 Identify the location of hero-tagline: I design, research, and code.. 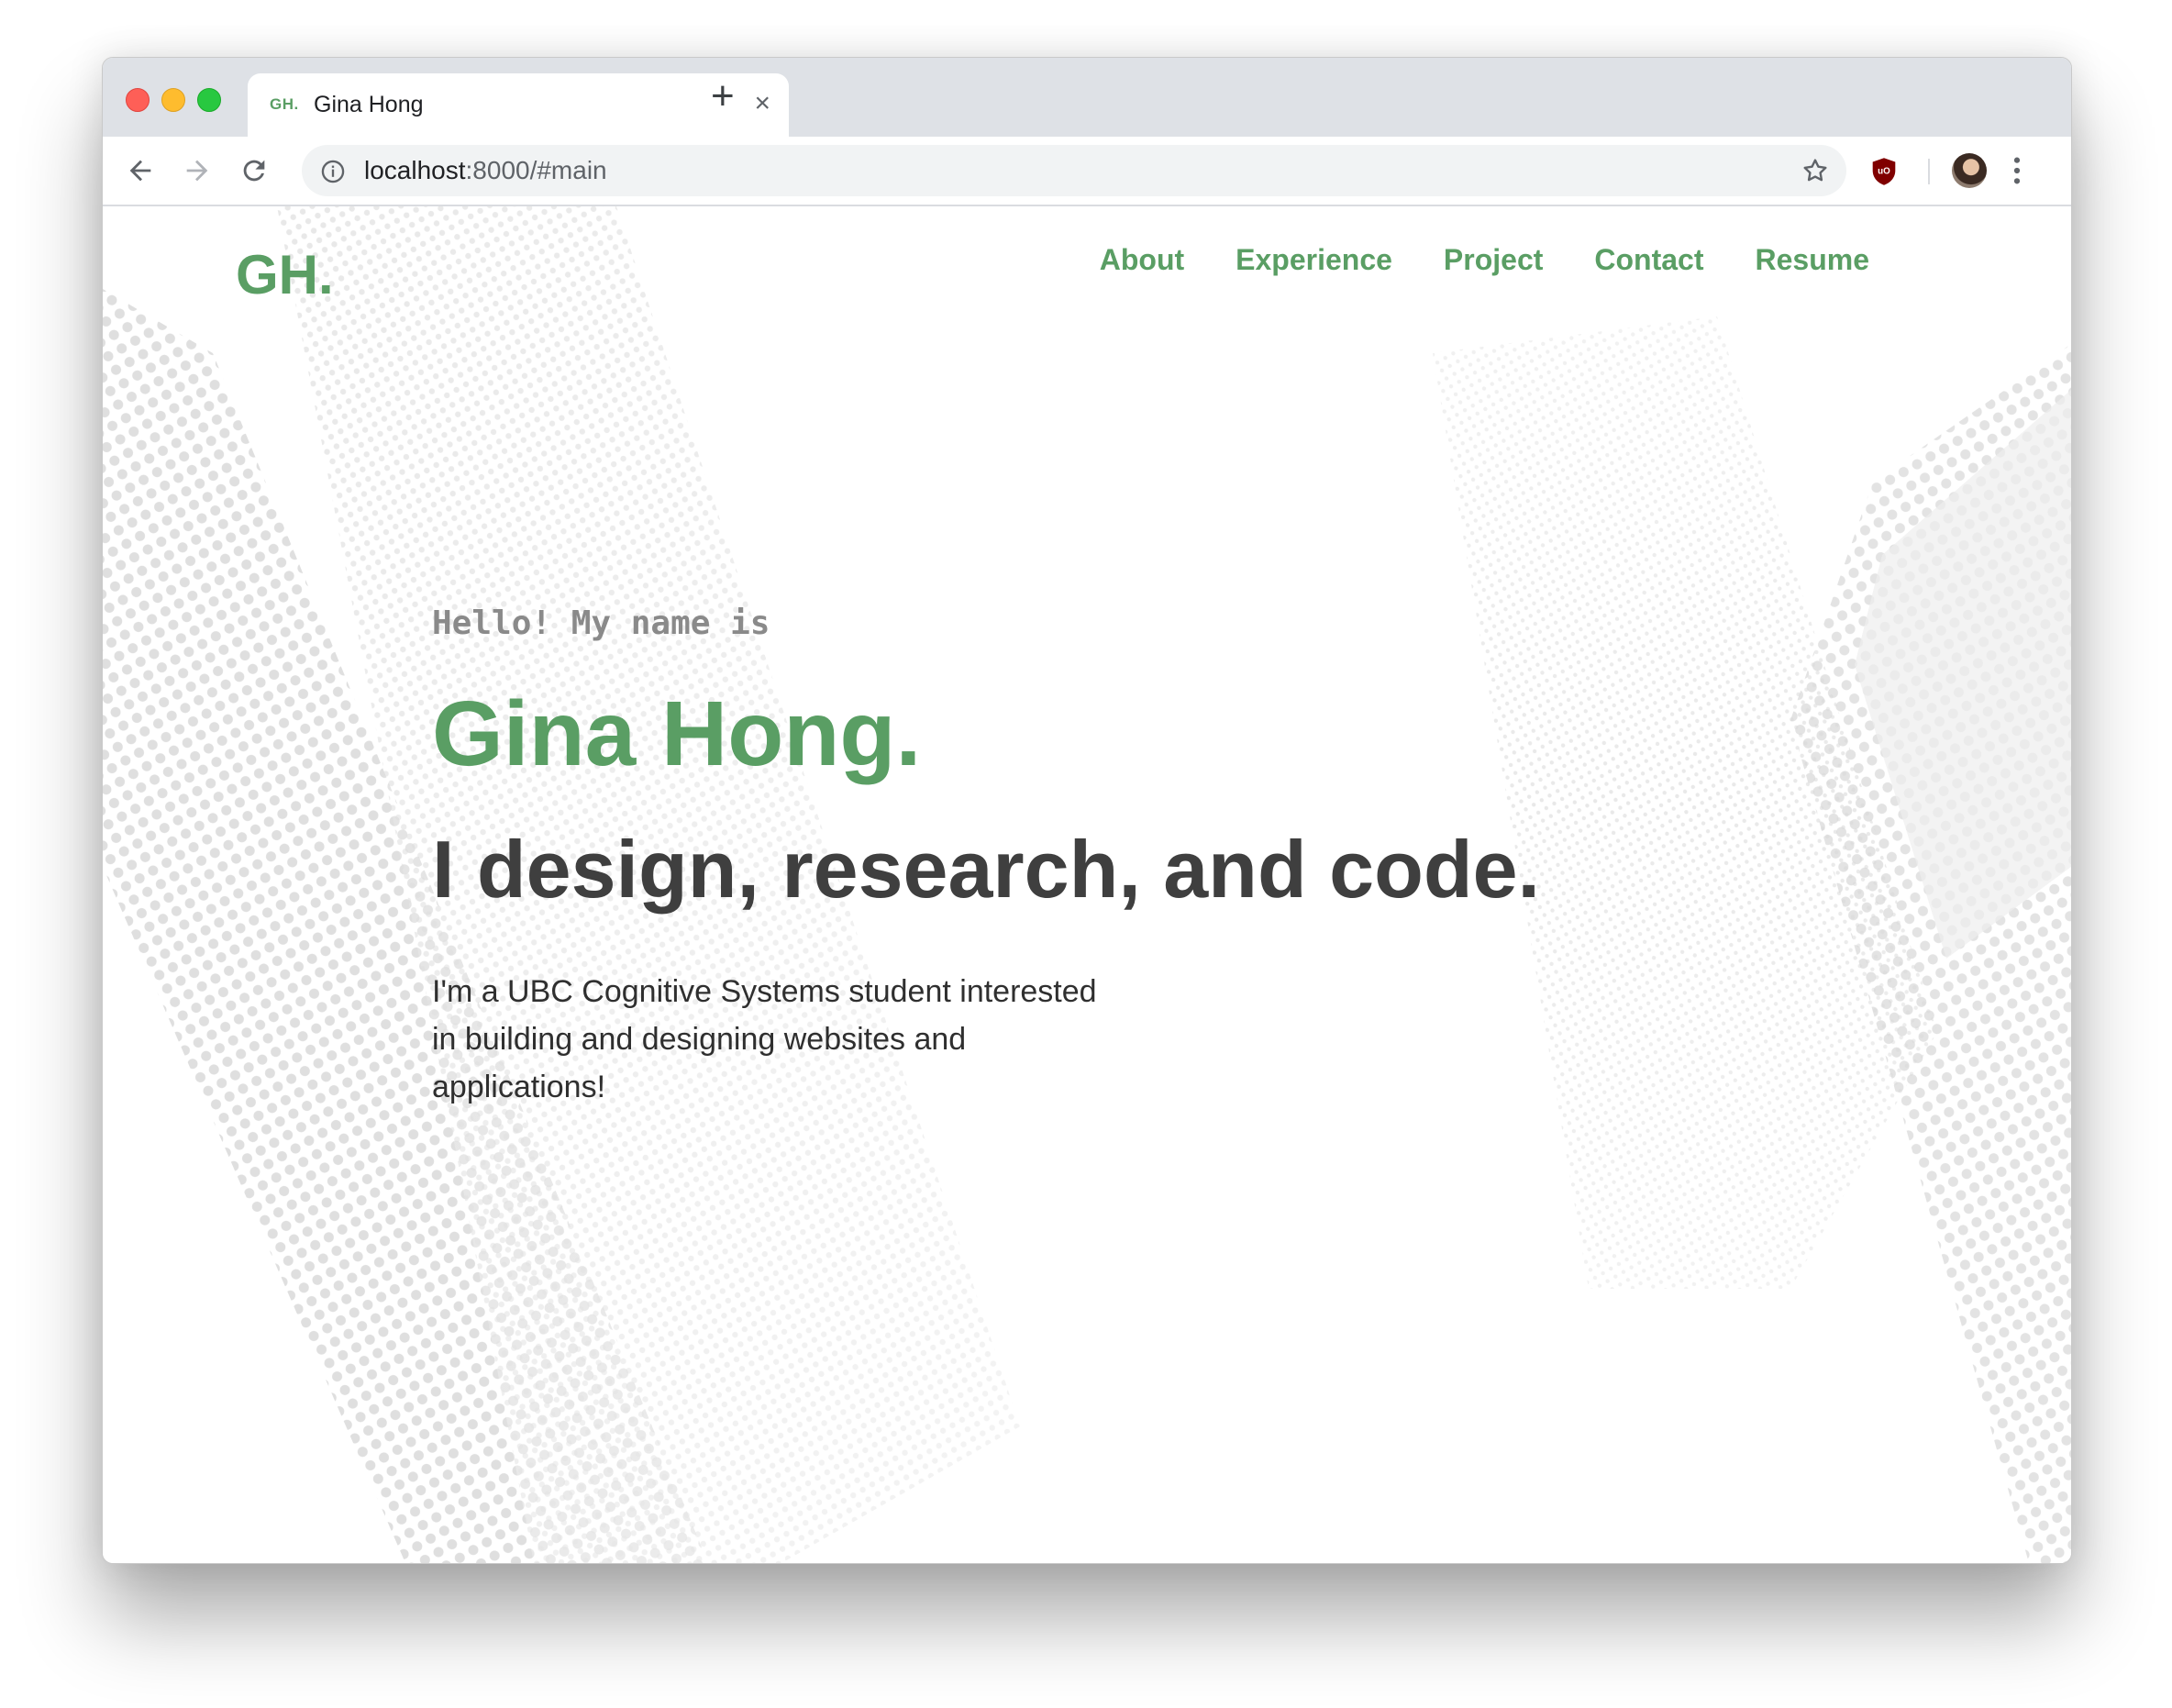
(986, 869).